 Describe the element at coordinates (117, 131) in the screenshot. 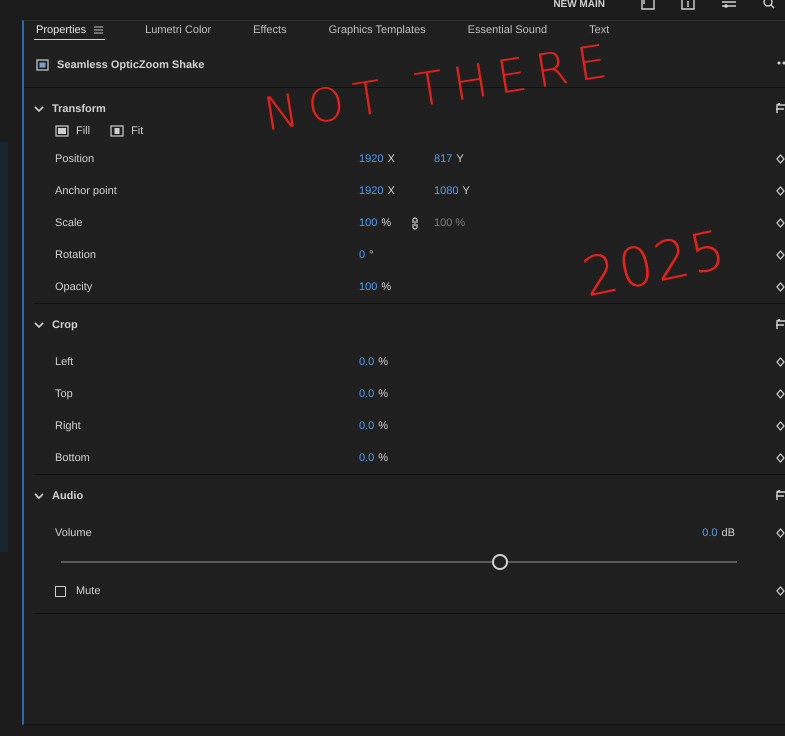

I see `fit-icon` at that location.